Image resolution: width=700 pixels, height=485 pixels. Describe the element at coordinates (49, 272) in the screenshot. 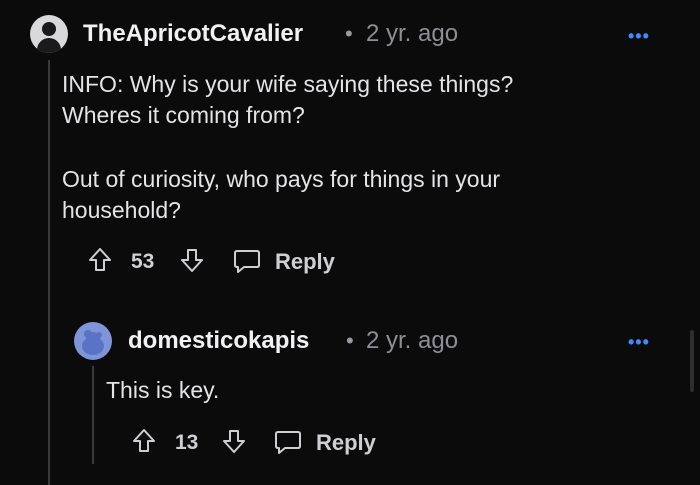

I see `thread-line` at that location.